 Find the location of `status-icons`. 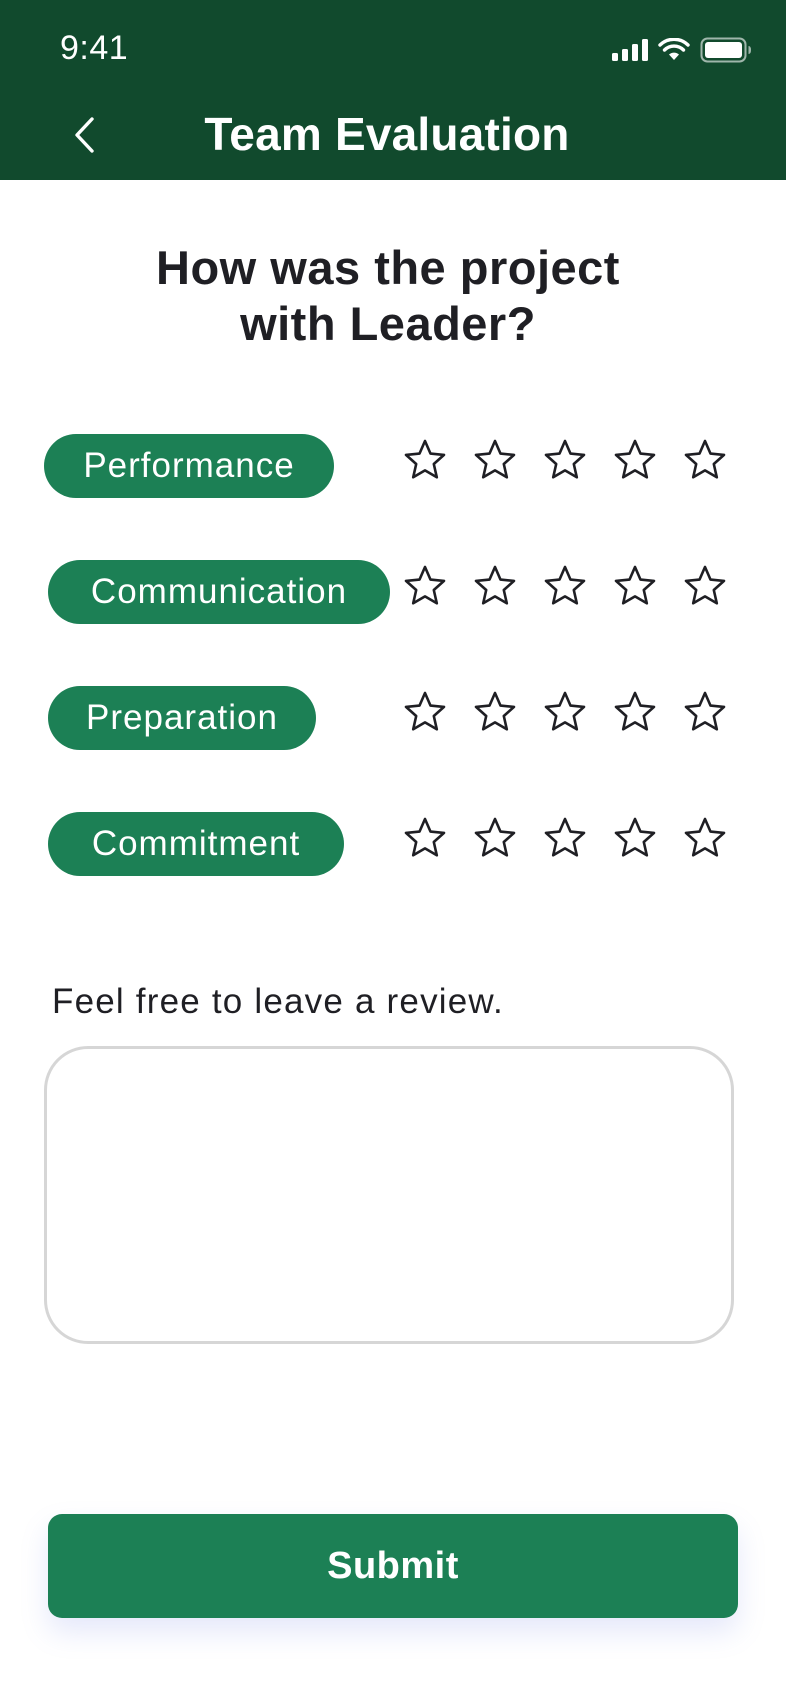

status-icons is located at coordinates (682, 50).